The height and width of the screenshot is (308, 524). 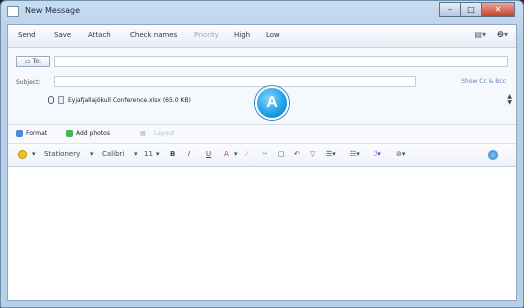 What do you see at coordinates (493, 155) in the screenshot?
I see `globe-icon` at bounding box center [493, 155].